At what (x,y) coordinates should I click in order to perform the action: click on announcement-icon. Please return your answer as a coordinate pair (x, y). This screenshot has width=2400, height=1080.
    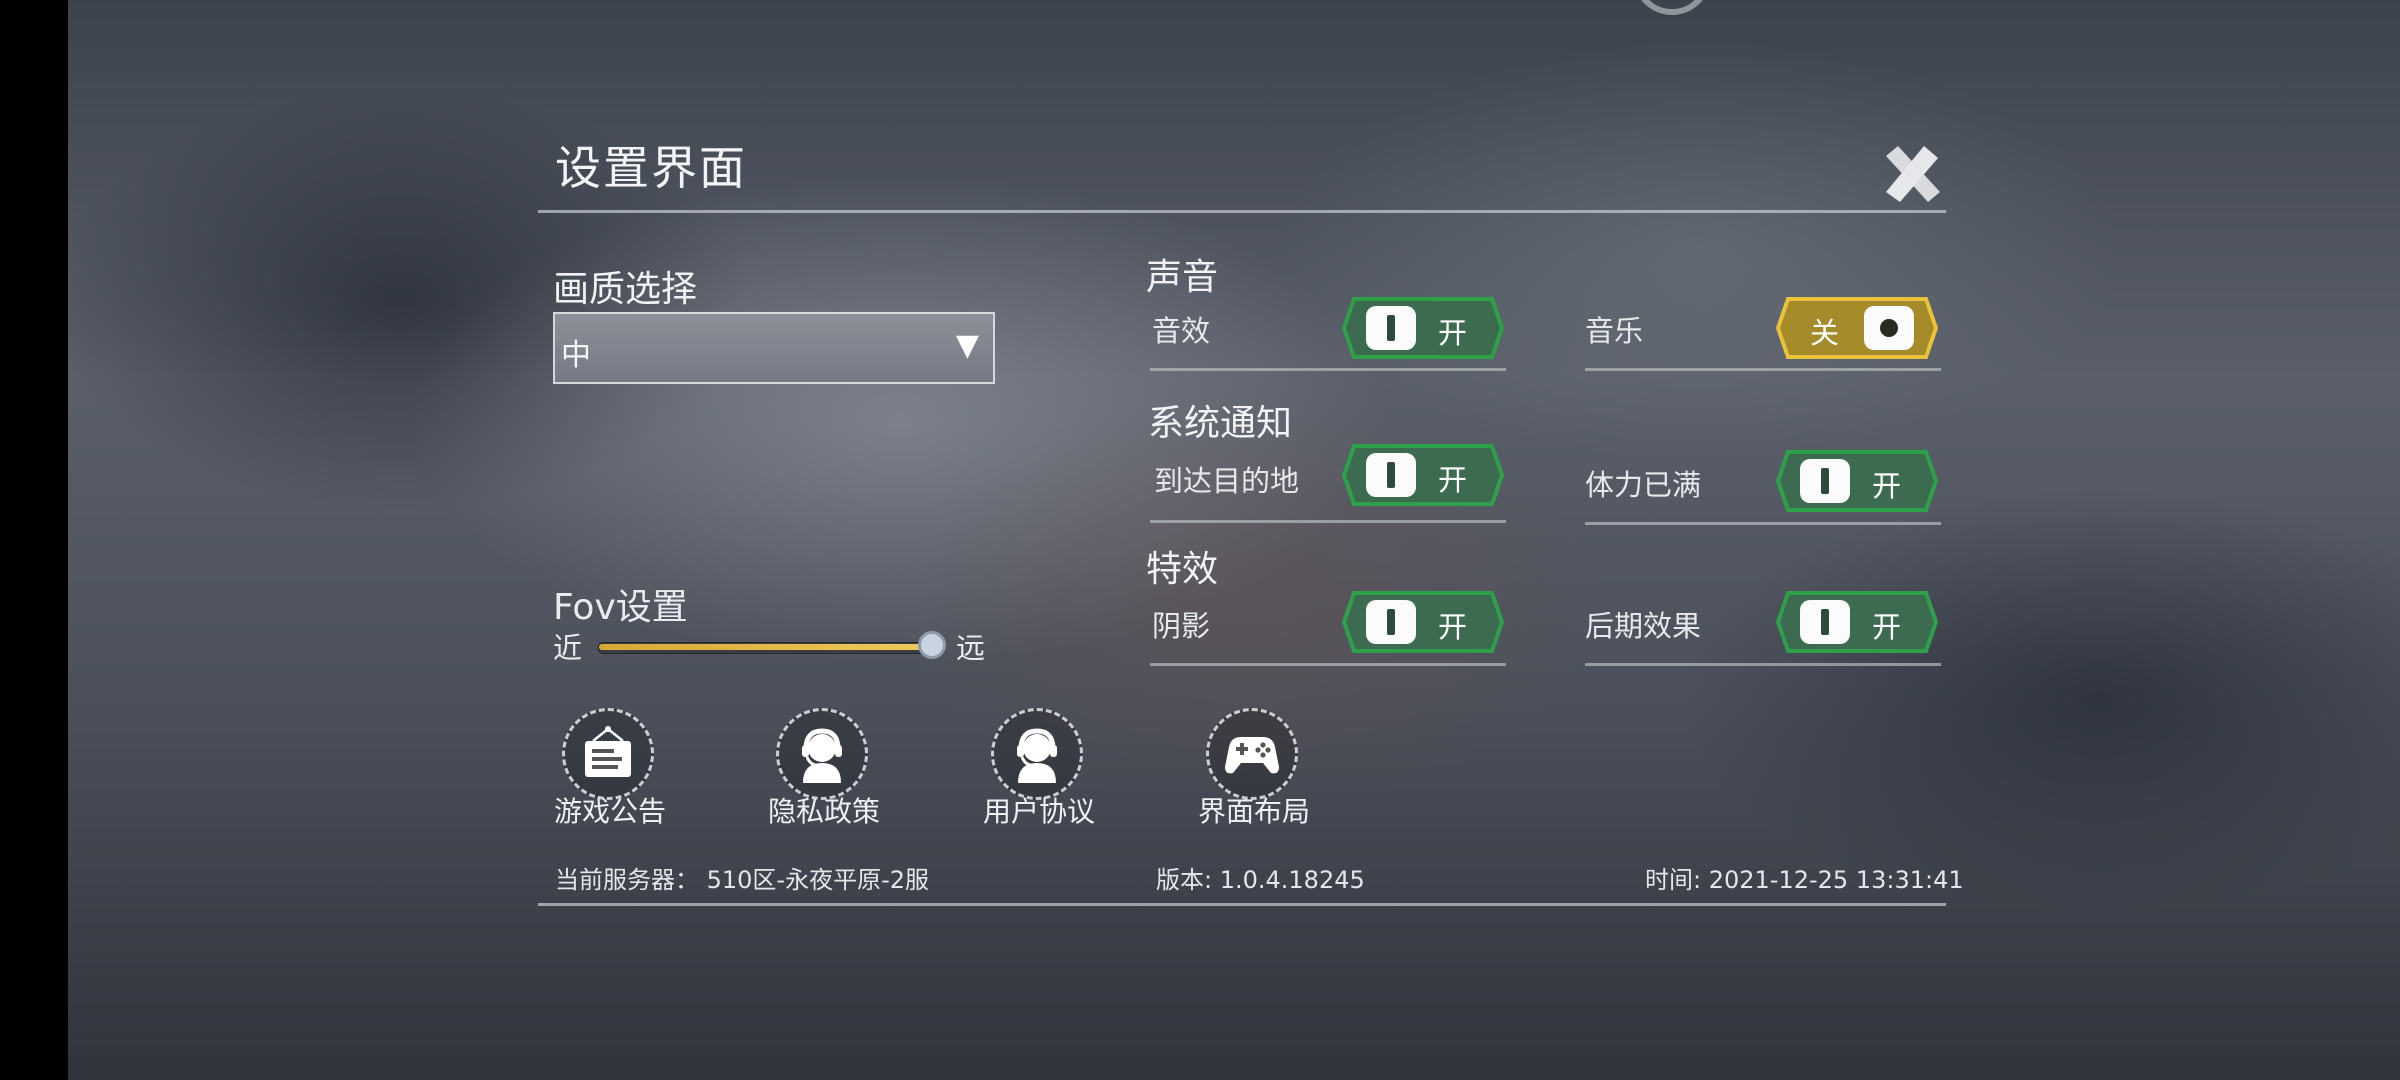
    Looking at the image, I should click on (608, 751).